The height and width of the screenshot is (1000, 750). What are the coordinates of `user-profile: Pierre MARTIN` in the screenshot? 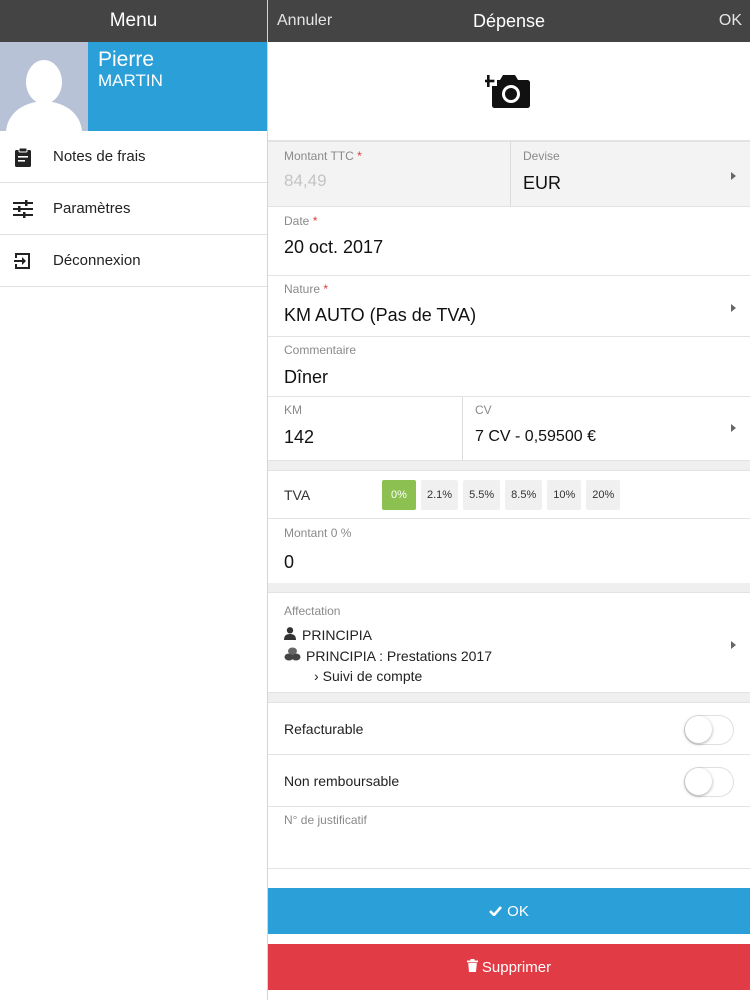 It's located at (133, 86).